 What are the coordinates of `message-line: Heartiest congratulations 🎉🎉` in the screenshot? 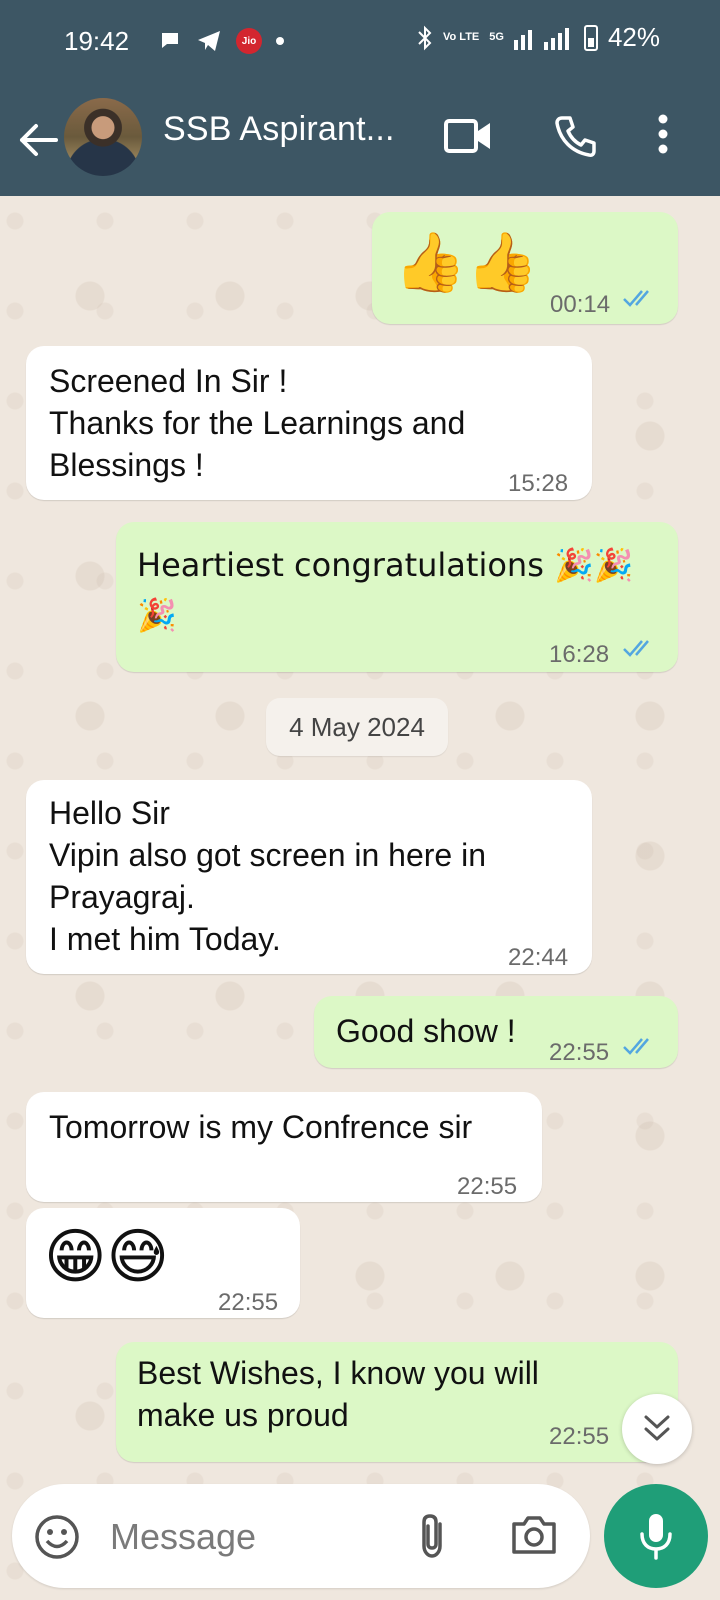 It's located at (385, 565).